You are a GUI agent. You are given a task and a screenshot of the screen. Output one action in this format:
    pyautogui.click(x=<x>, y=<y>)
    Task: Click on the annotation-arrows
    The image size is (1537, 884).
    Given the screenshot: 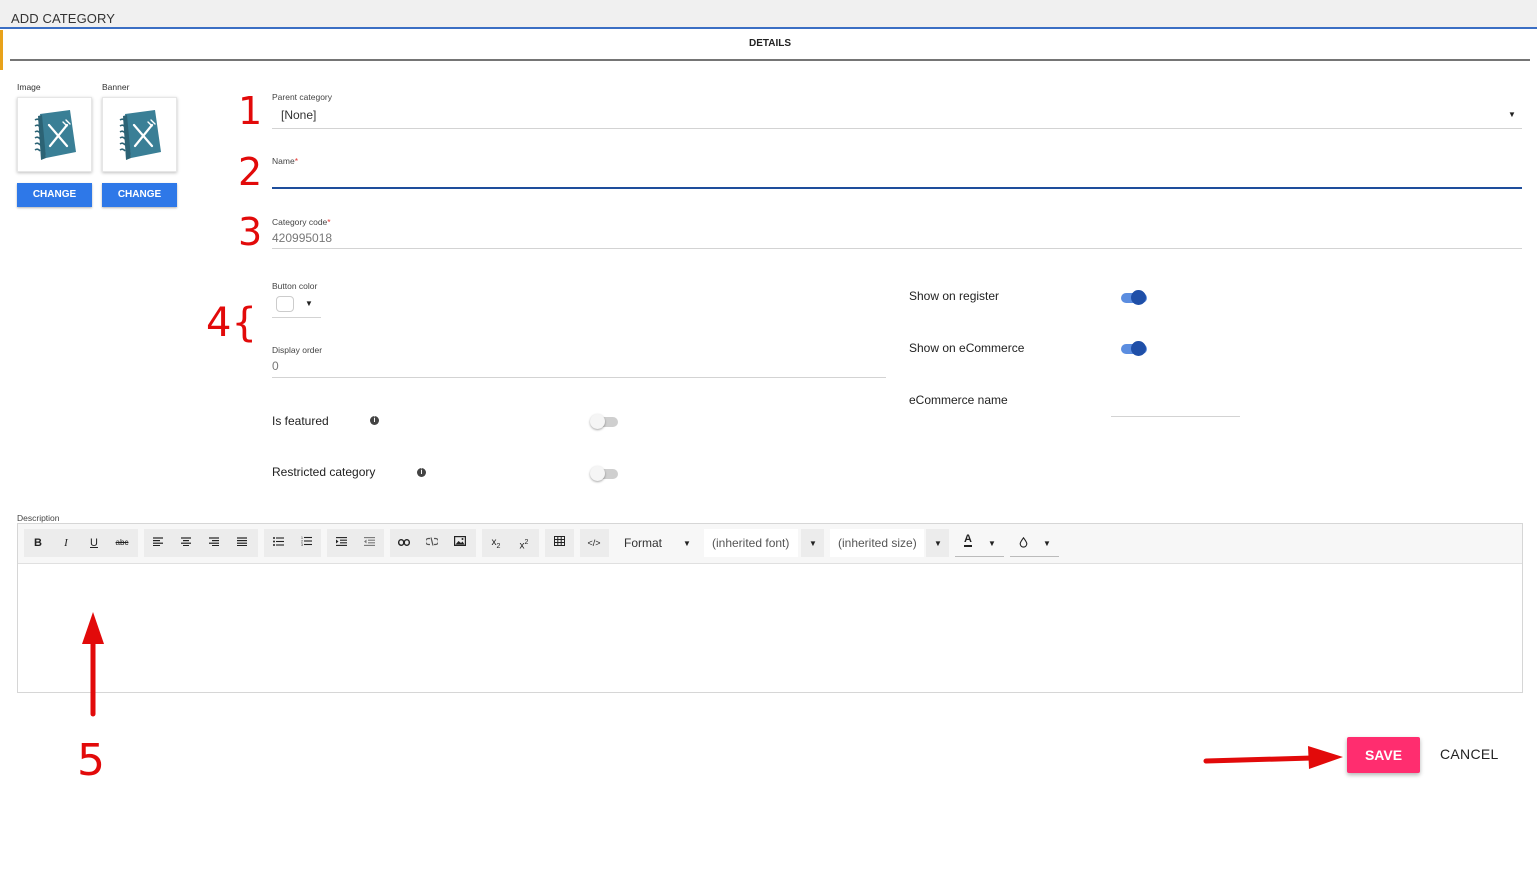 What is the action you would take?
    pyautogui.click(x=712, y=690)
    